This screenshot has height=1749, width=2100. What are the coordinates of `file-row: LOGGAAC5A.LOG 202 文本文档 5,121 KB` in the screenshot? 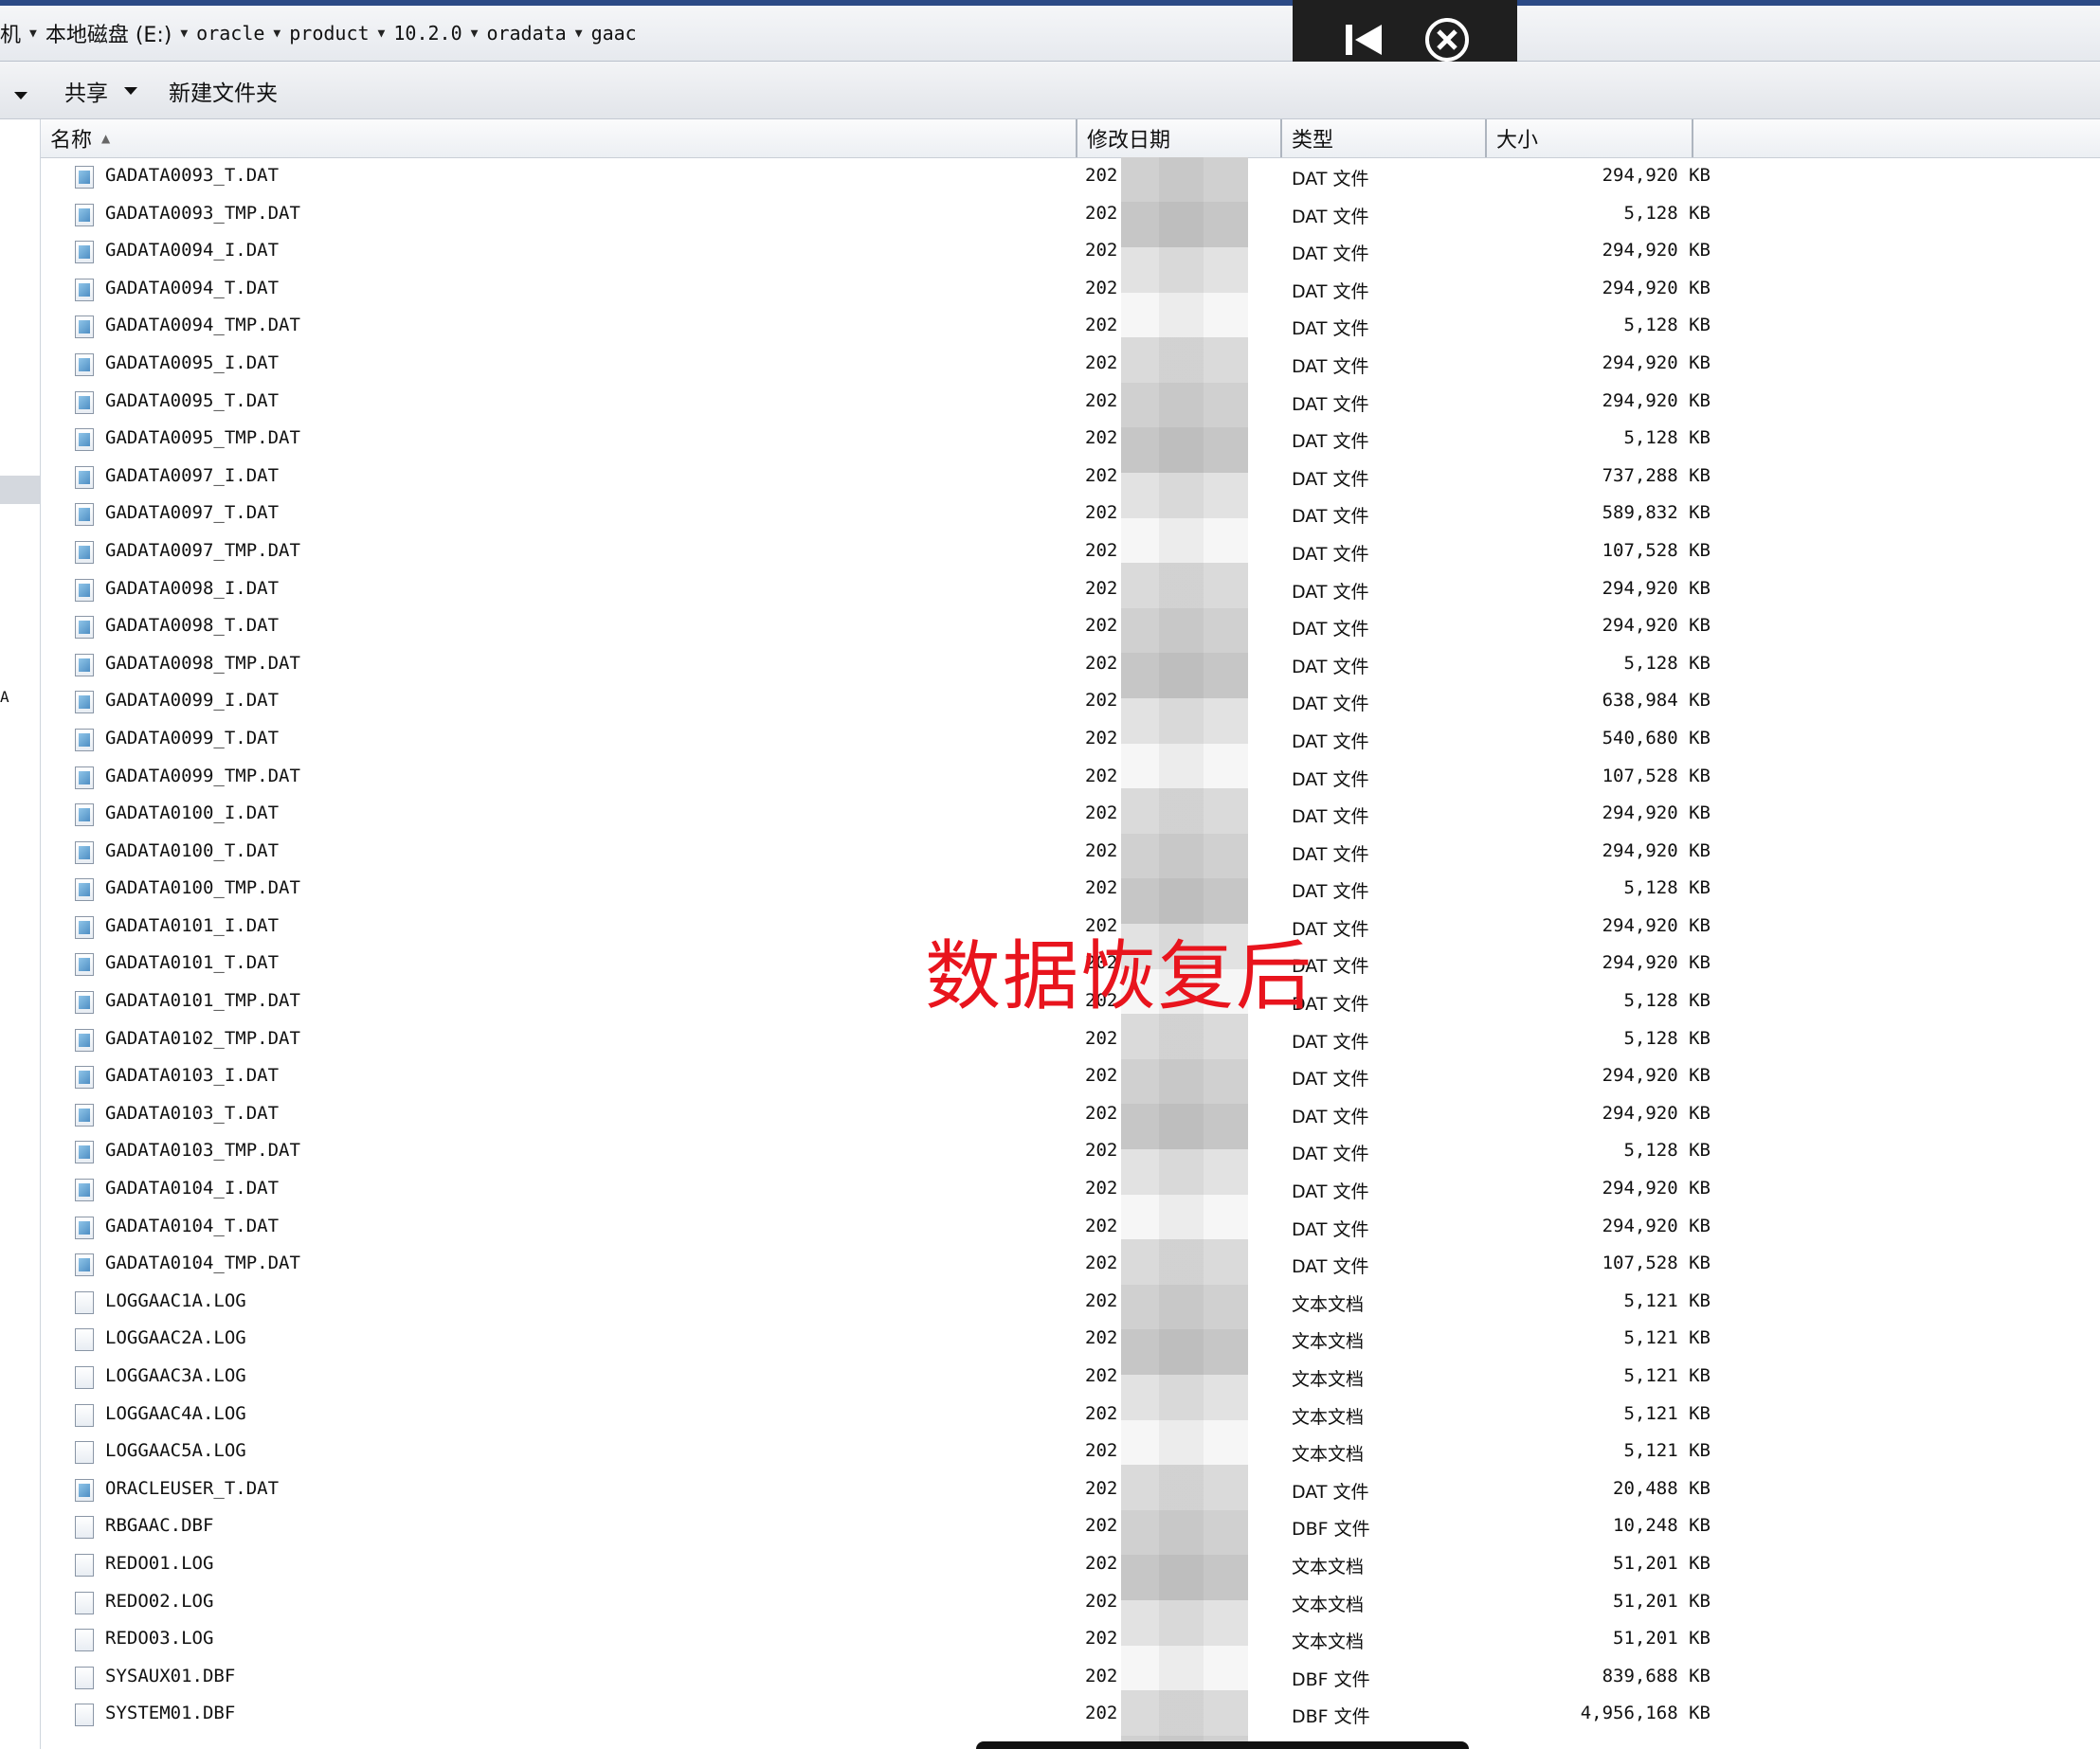 It's located at (1070, 1451).